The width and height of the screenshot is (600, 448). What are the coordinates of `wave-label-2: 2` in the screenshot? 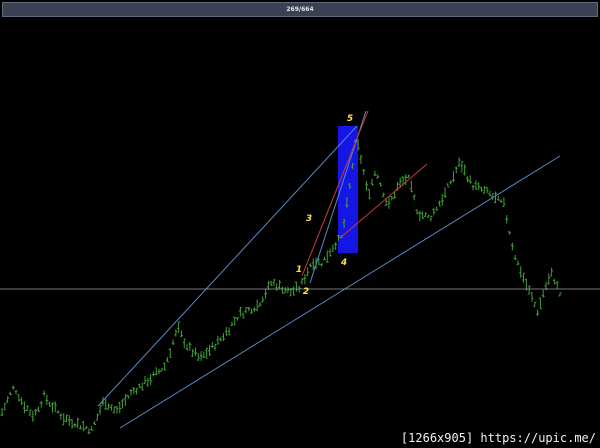 It's located at (306, 292).